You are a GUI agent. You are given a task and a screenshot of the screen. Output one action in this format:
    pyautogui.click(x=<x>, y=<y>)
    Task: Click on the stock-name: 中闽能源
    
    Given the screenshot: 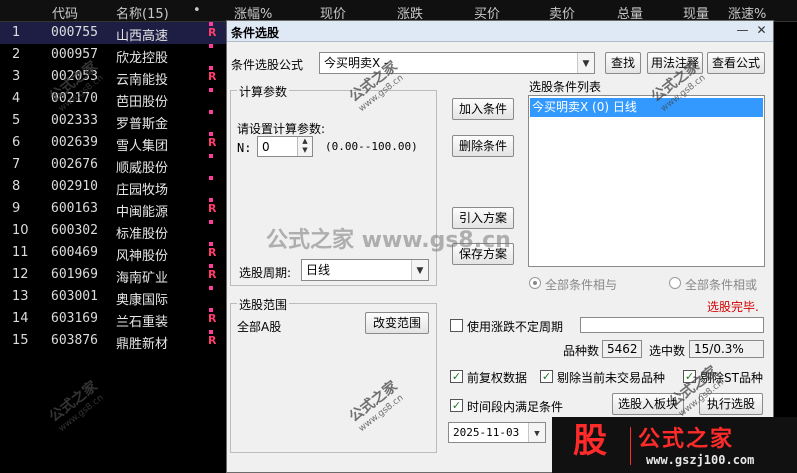 What is the action you would take?
    pyautogui.click(x=142, y=212)
    